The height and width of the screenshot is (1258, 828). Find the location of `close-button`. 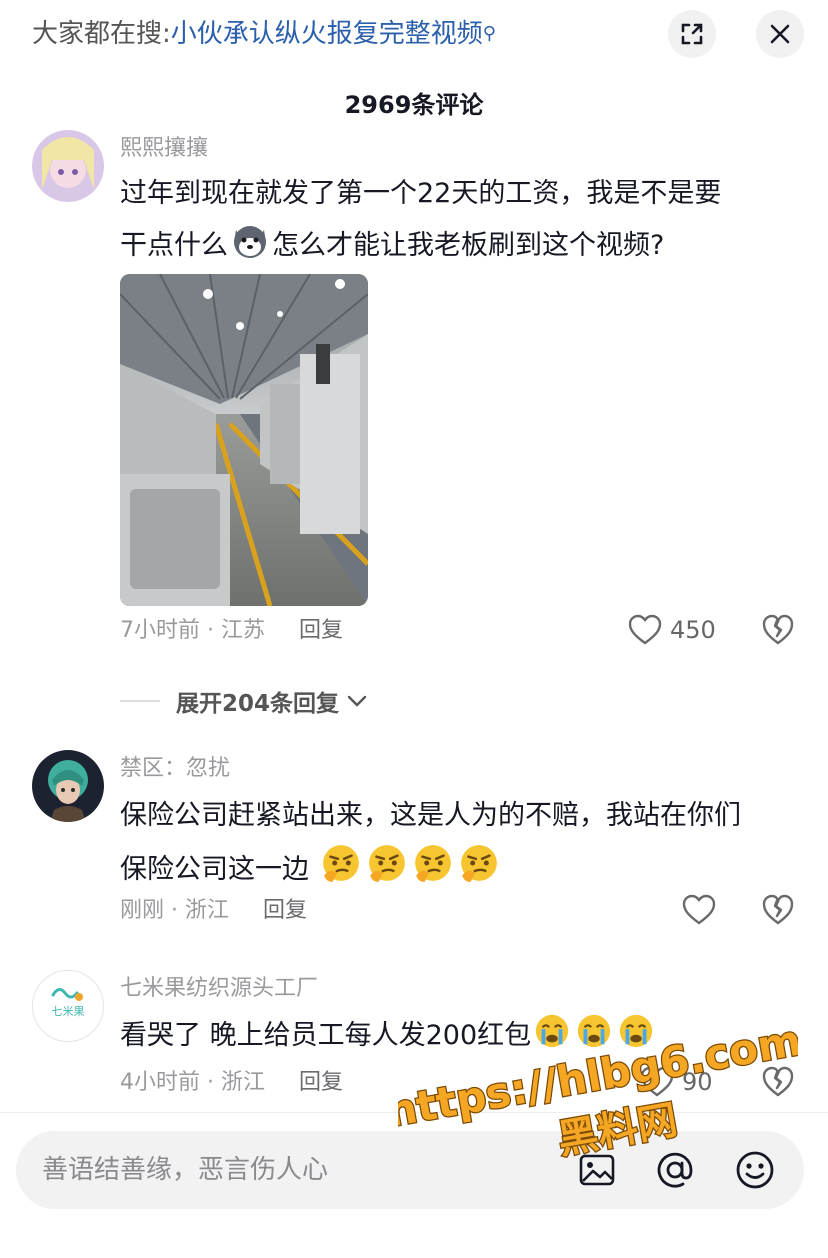

close-button is located at coordinates (780, 34).